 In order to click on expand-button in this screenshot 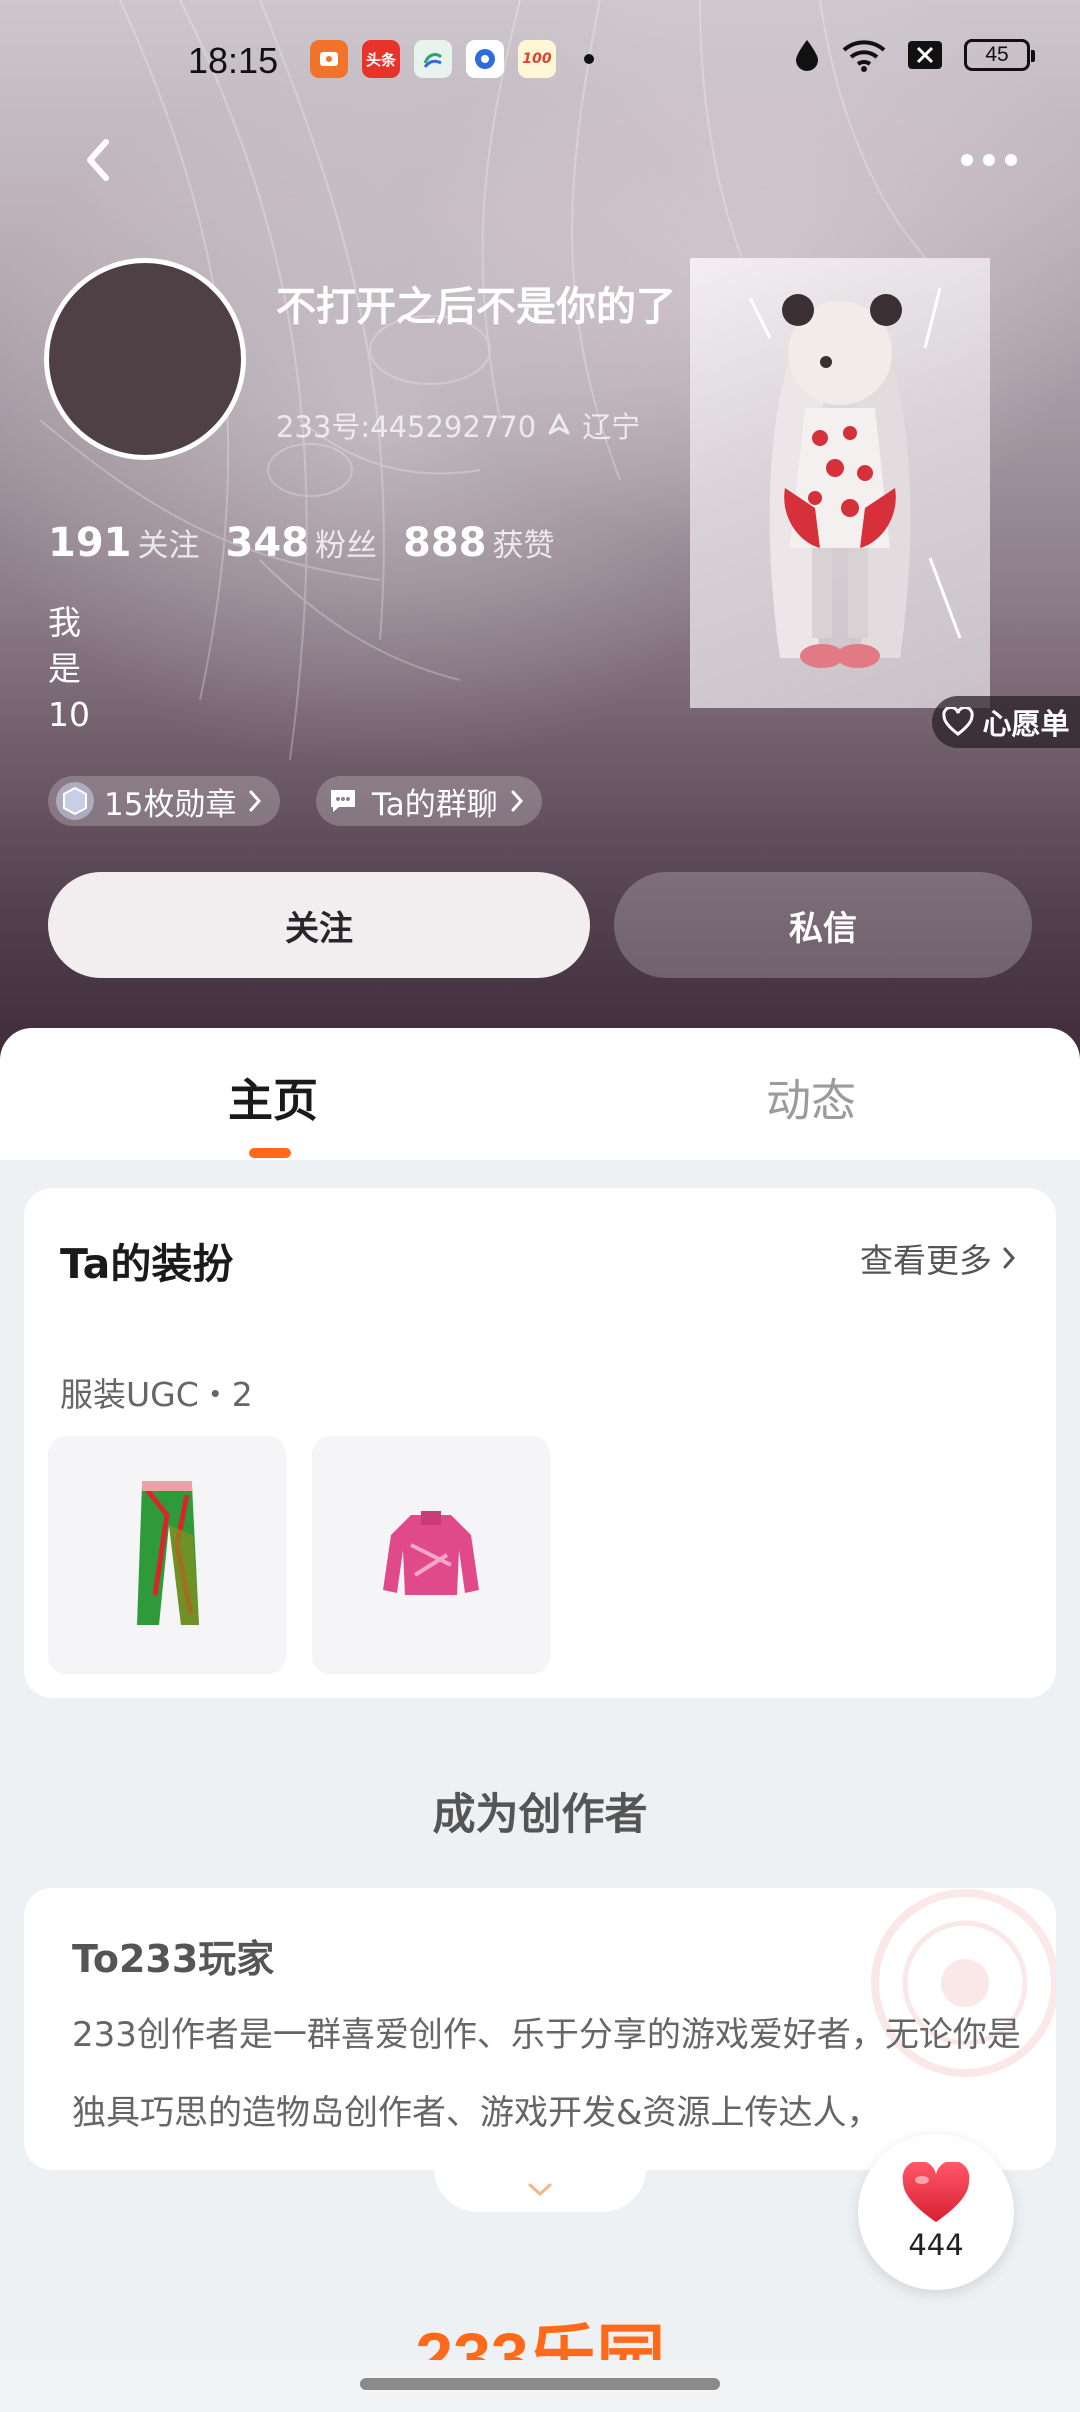, I will do `click(540, 2190)`.